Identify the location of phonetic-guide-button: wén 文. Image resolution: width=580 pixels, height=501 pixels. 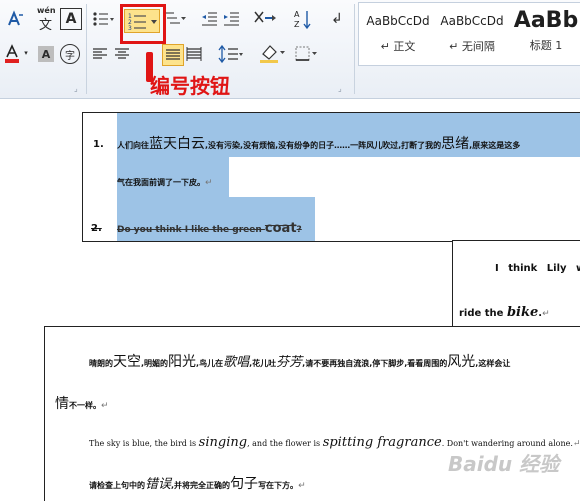
(46, 19).